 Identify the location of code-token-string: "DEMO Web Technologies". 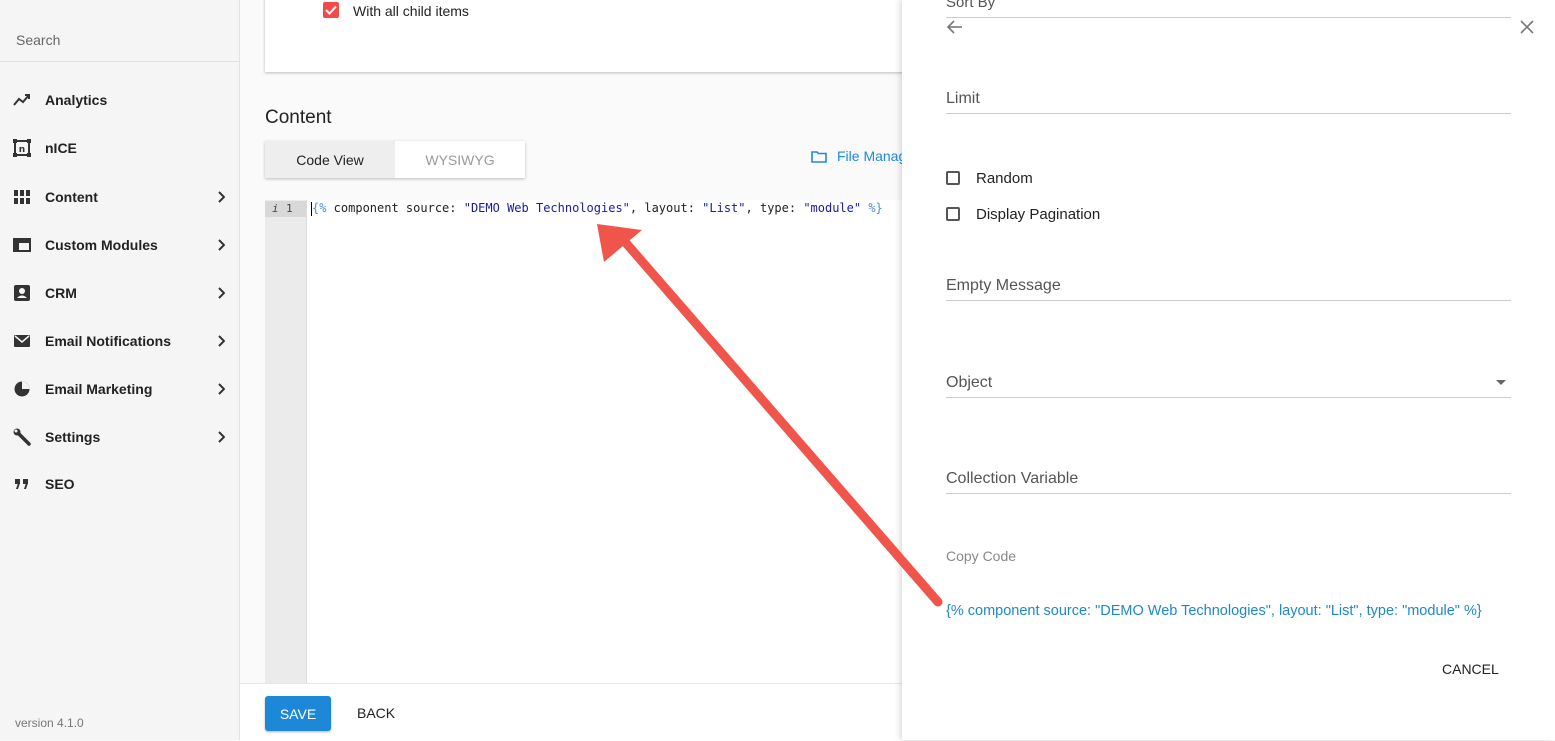
(546, 208).